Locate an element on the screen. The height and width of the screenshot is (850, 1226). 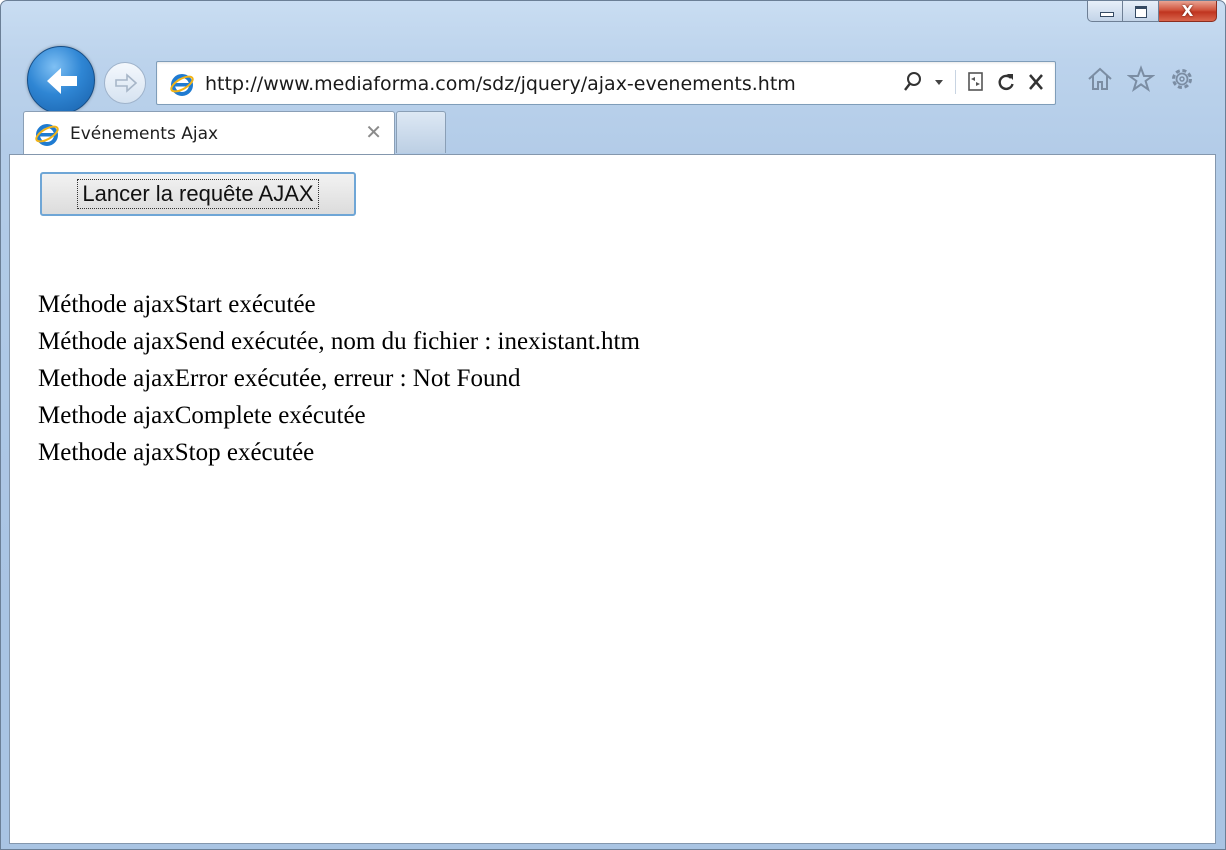
address-tools is located at coordinates (974, 82).